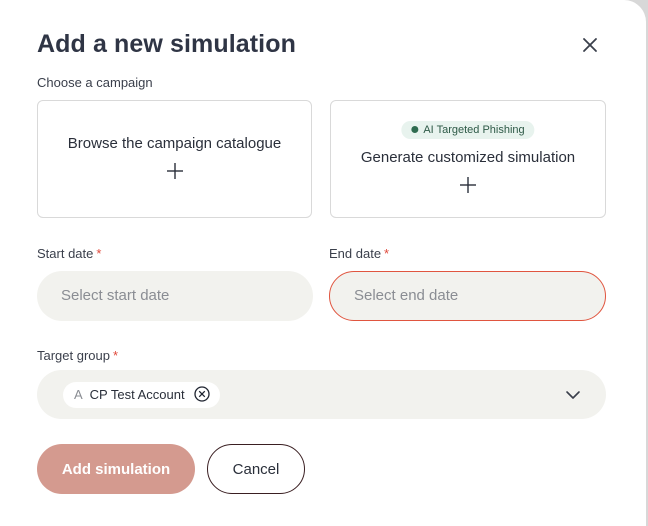 The image size is (648, 526). I want to click on generate-simulation-title: Generate customized simulation, so click(468, 157).